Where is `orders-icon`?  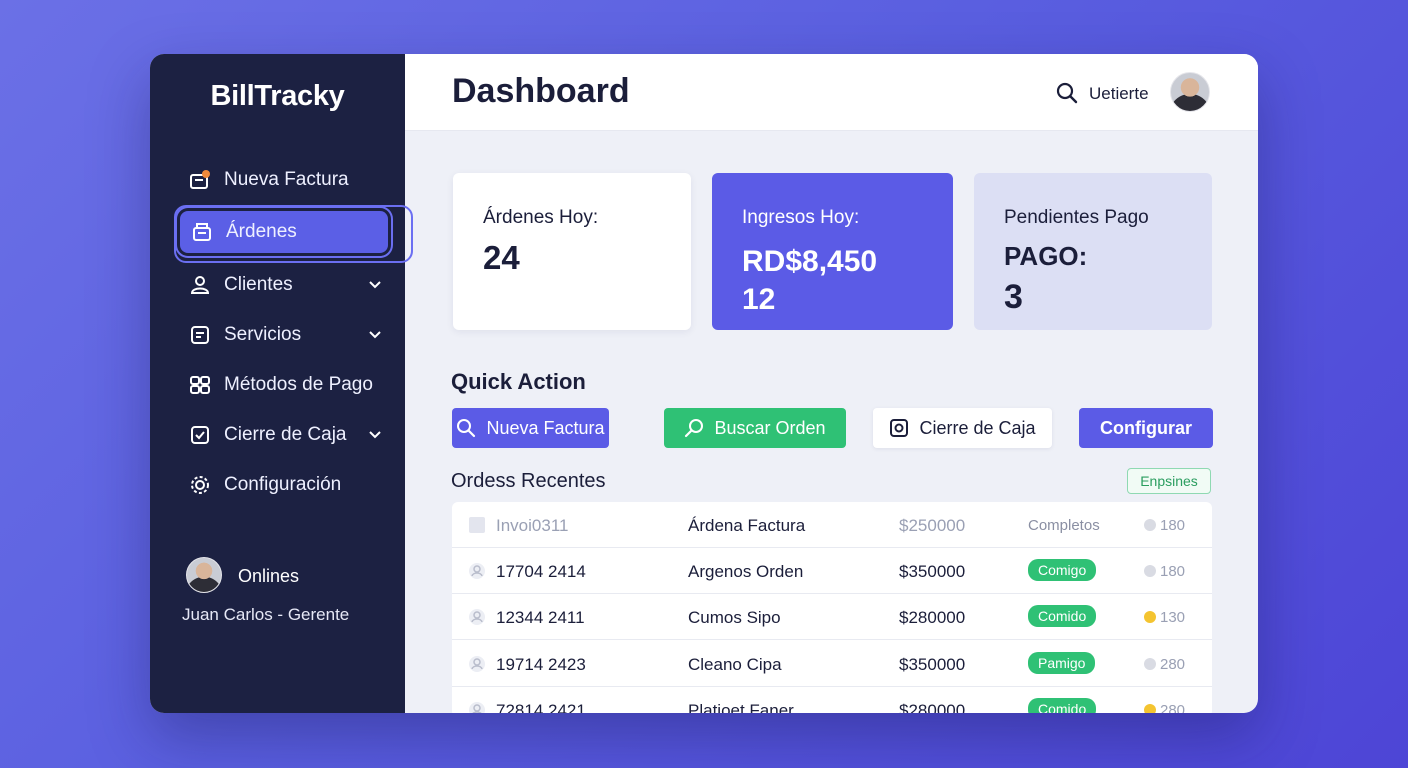
orders-icon is located at coordinates (202, 232).